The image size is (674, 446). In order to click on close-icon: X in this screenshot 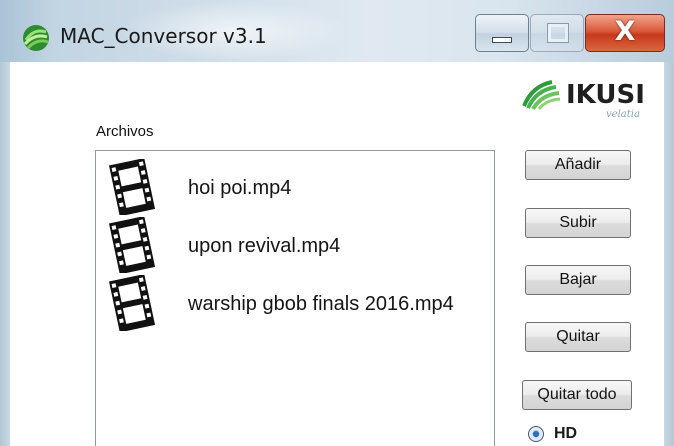, I will do `click(625, 31)`.